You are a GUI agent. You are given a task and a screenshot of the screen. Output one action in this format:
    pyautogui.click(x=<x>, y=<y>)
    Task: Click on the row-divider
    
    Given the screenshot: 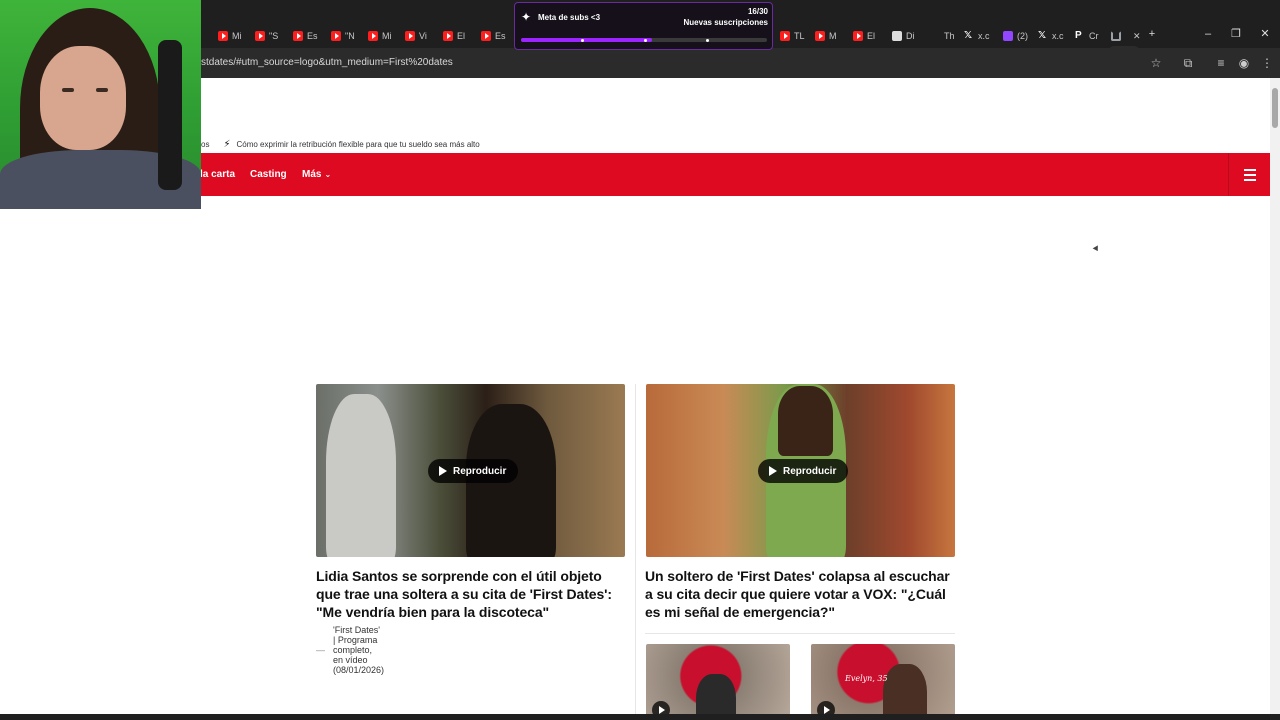 What is the action you would take?
    pyautogui.click(x=800, y=633)
    